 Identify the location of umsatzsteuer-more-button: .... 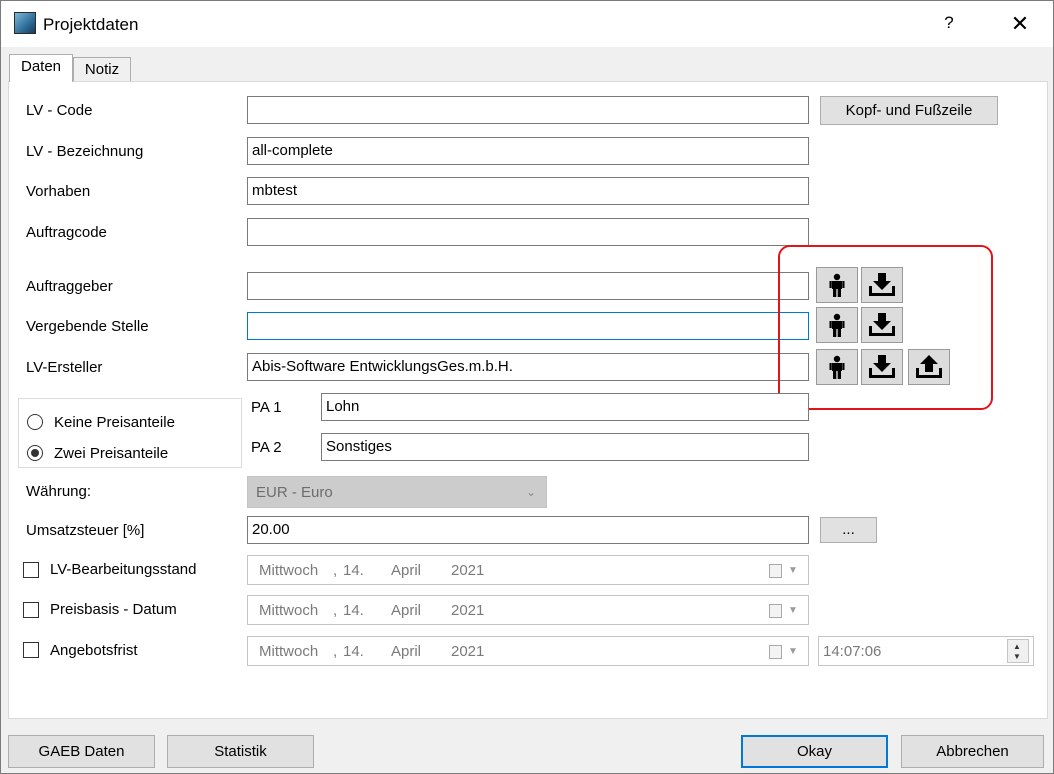
(848, 530).